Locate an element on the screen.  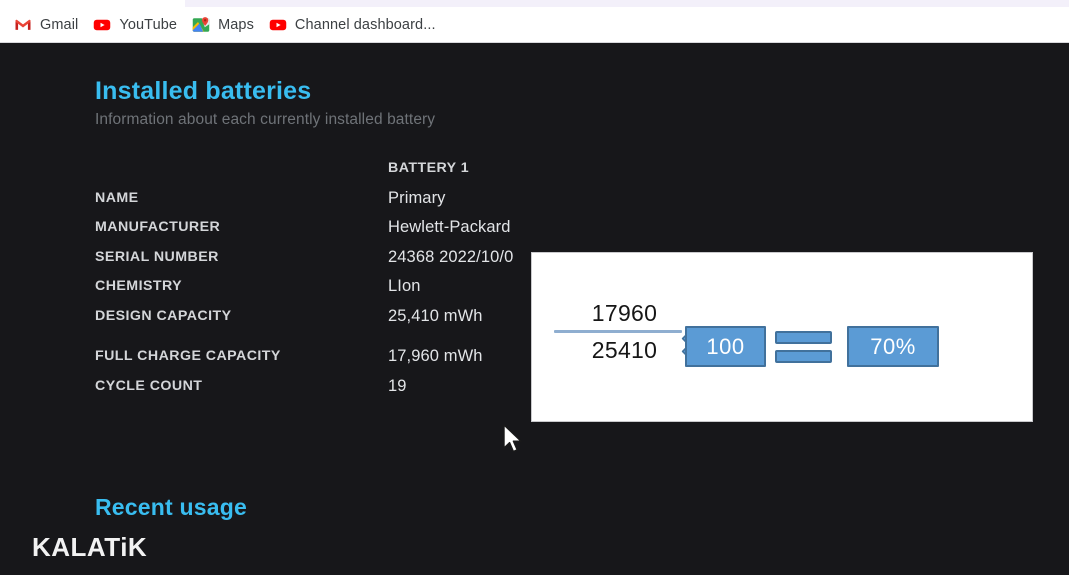
bookmark-youtube: YouTube is located at coordinates (136, 25).